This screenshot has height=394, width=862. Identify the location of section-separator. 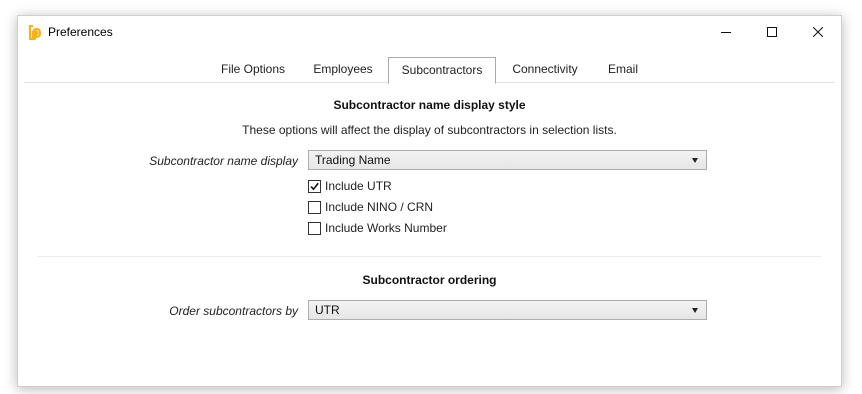
(429, 256).